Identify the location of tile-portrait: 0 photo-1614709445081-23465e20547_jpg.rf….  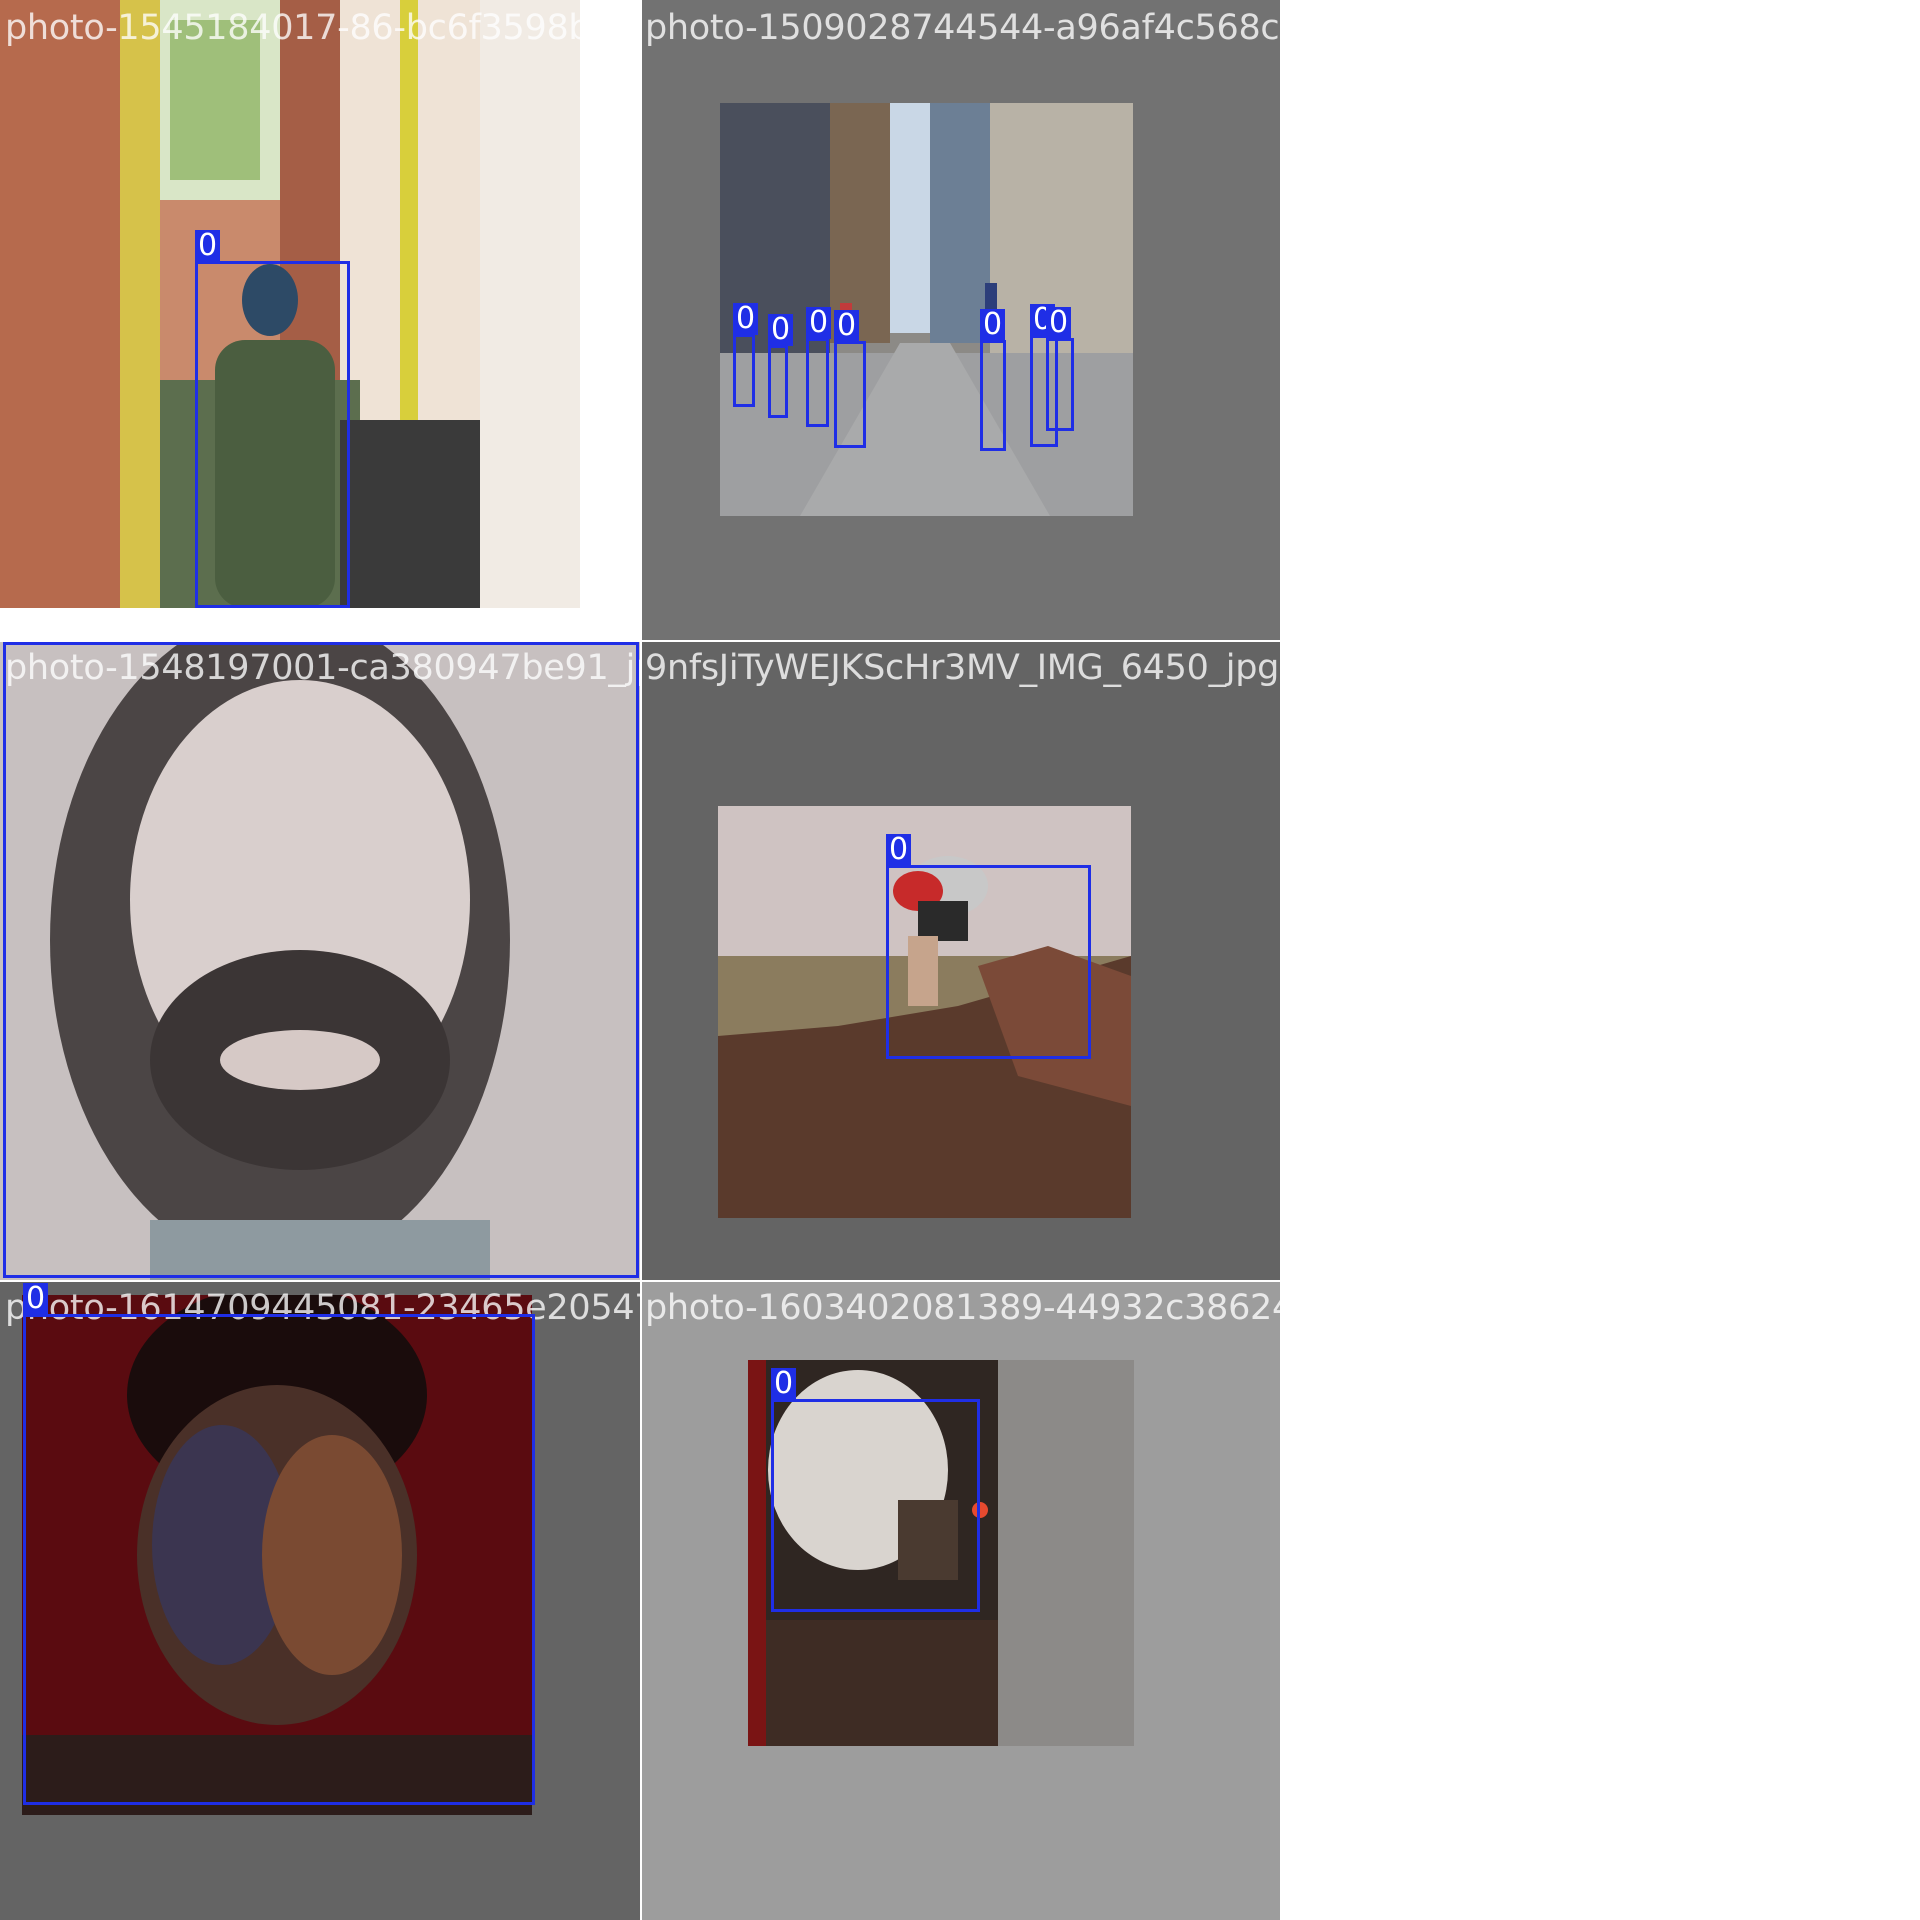
(320, 1600).